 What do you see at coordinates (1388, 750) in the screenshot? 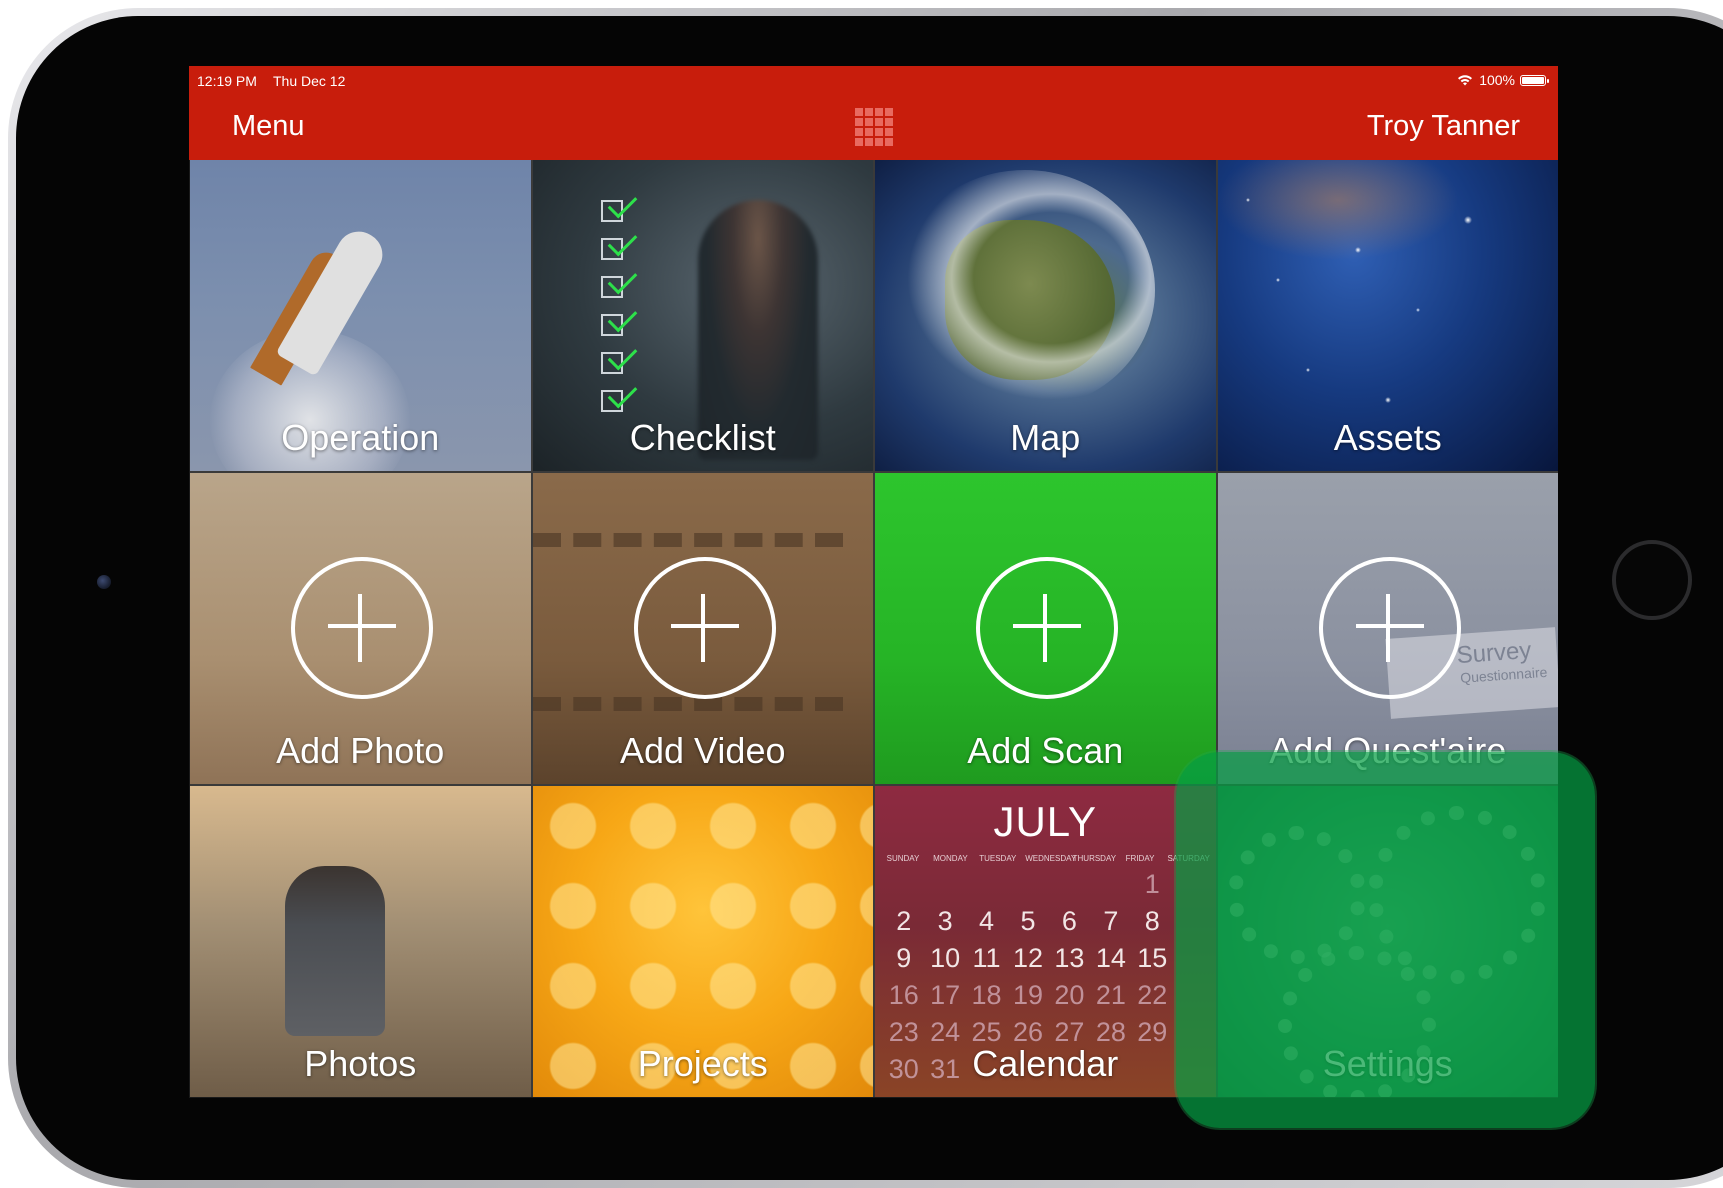
I see `tile-label: Add Quest'aire` at bounding box center [1388, 750].